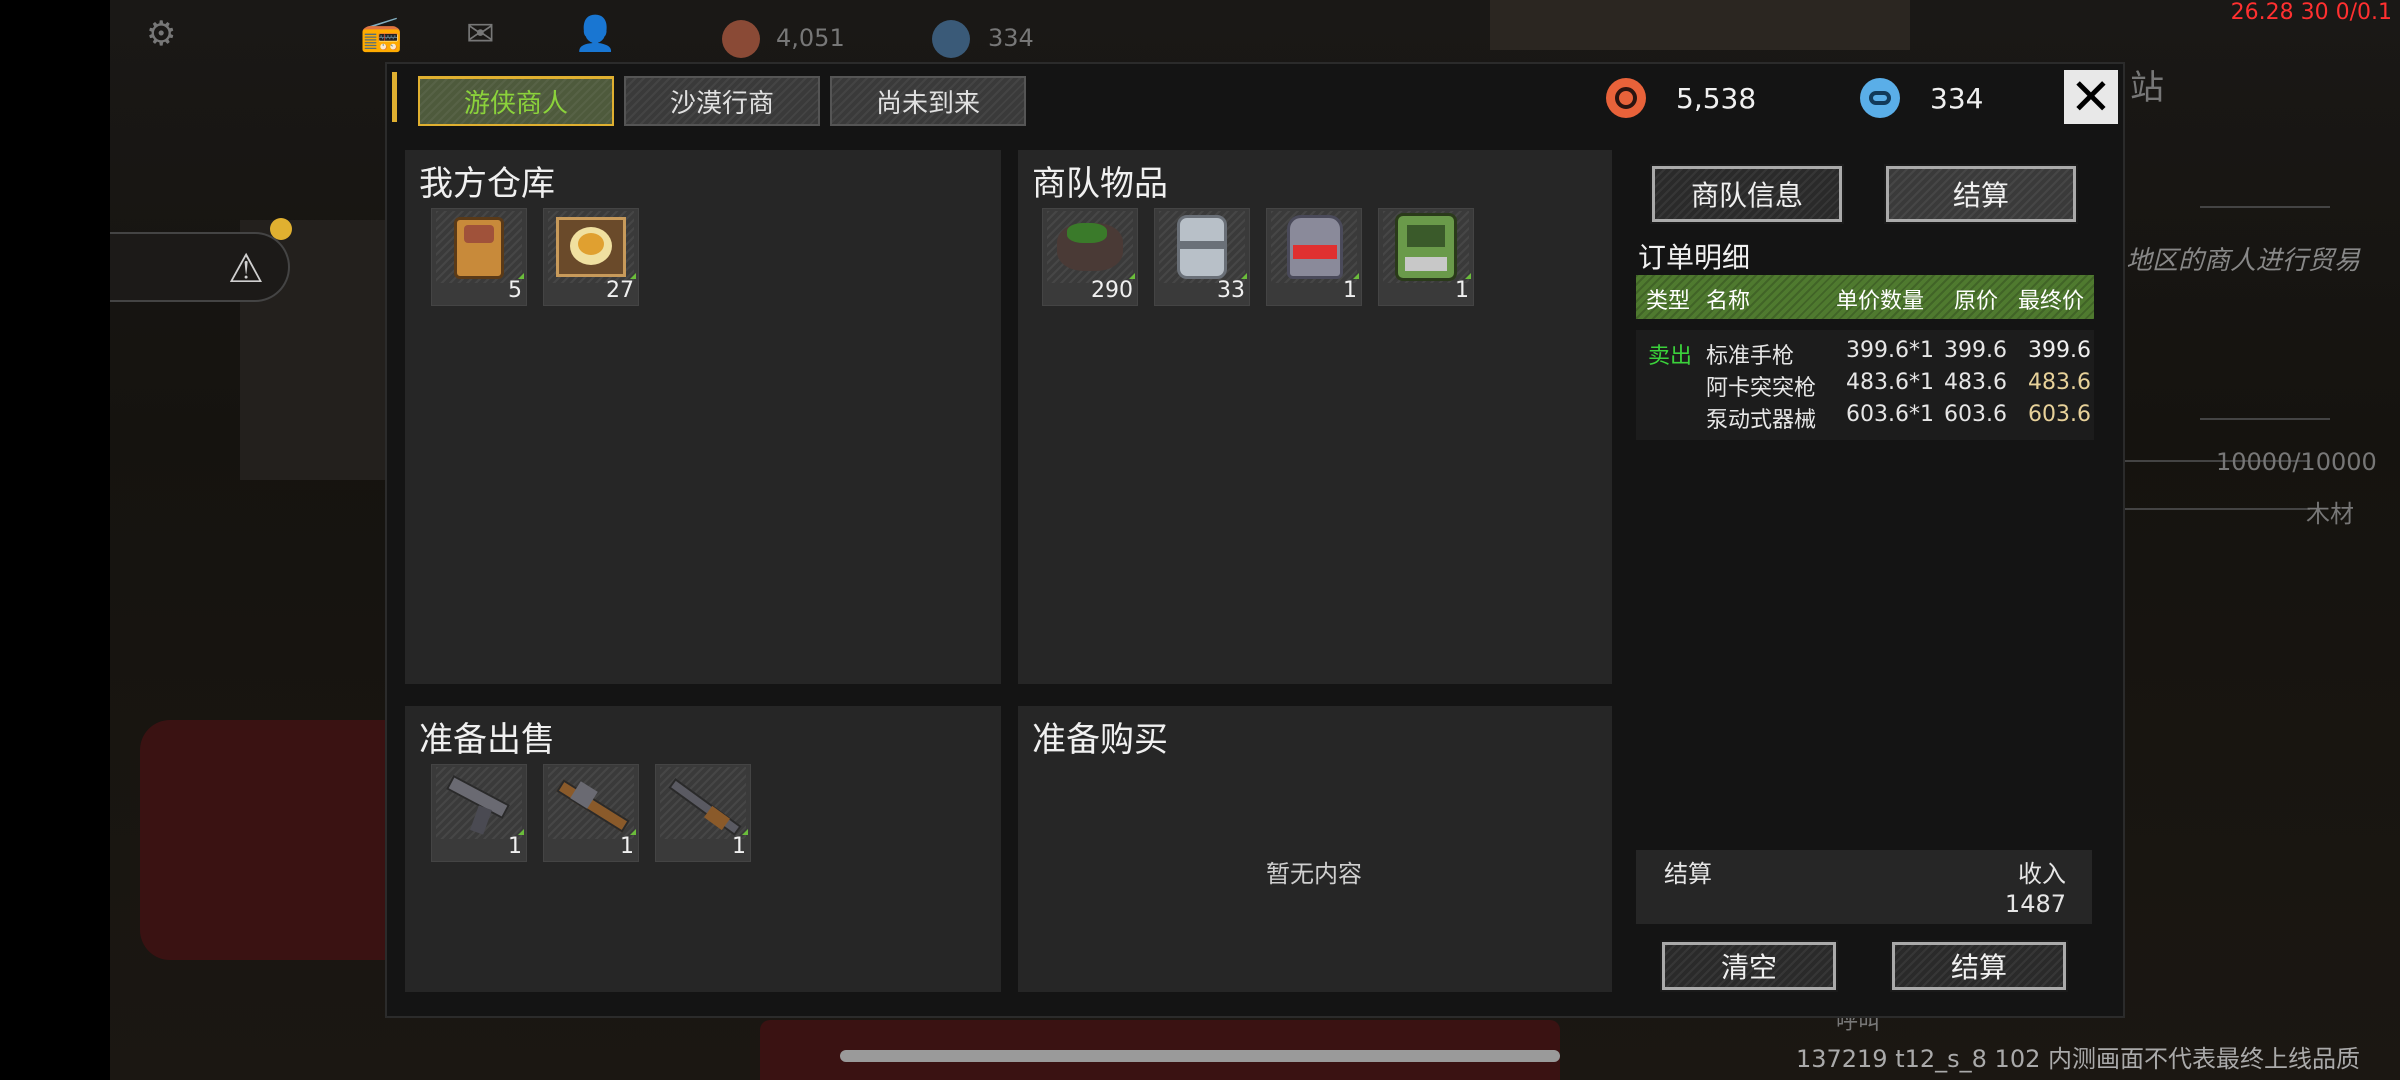  Describe the element at coordinates (703, 803) in the screenshot. I see `shotgun-icon` at that location.